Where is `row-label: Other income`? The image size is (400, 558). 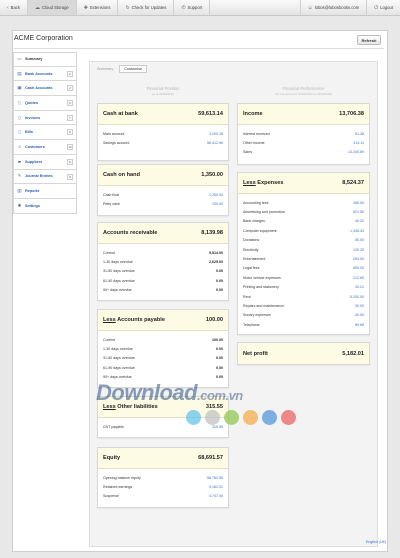 row-label: Other income is located at coordinates (254, 143).